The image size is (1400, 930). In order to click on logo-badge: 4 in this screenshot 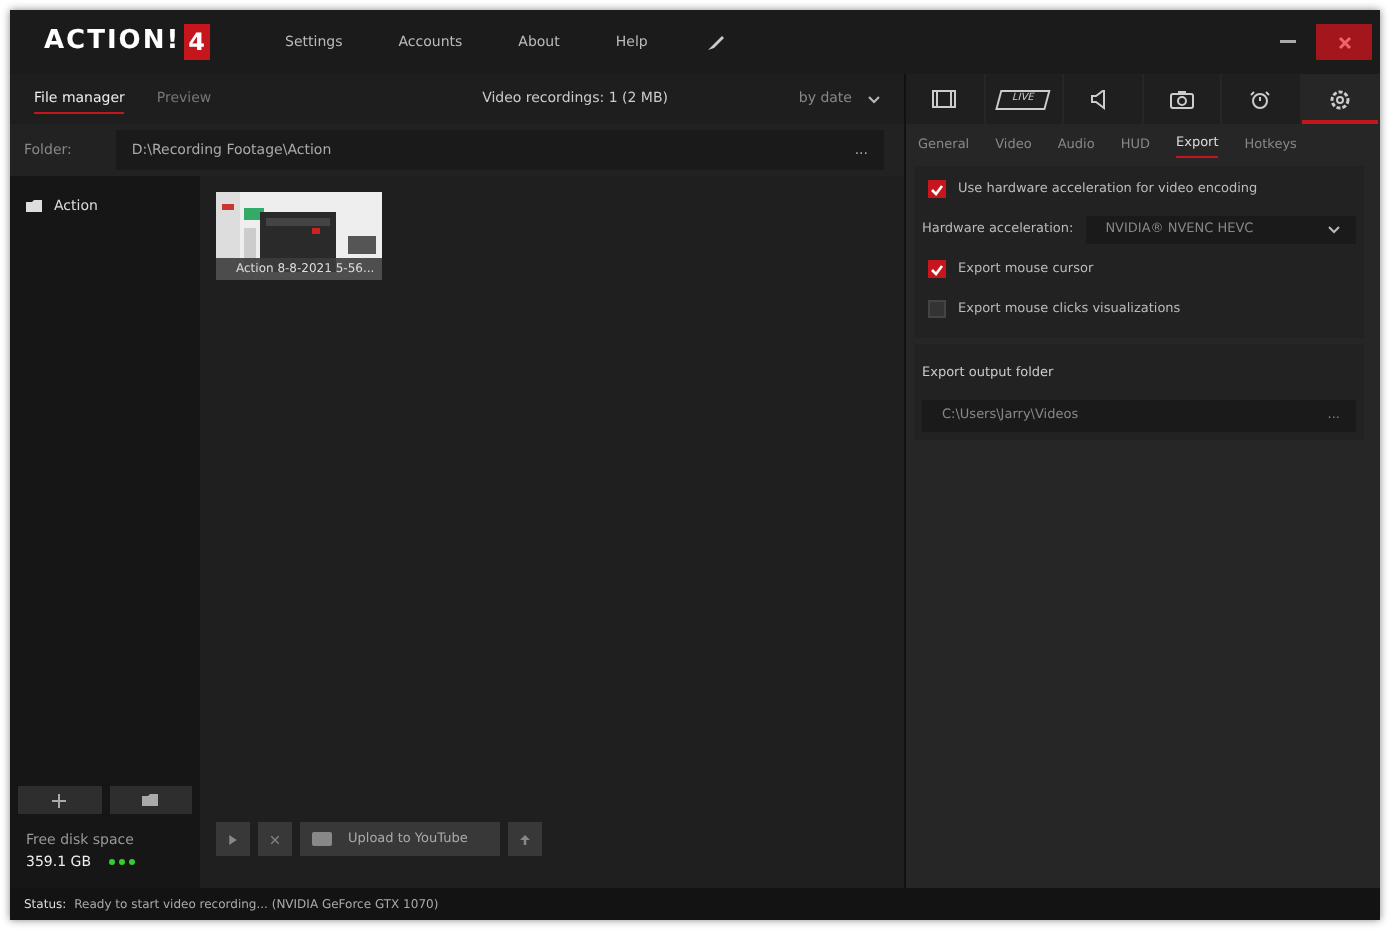, I will do `click(197, 42)`.